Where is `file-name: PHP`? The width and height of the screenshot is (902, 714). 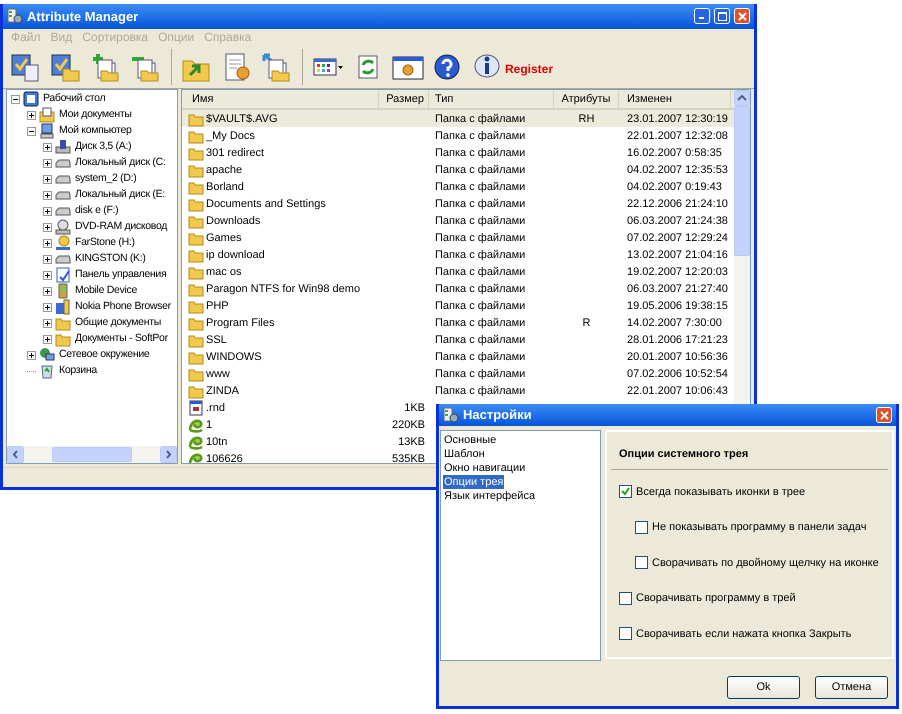 file-name: PHP is located at coordinates (217, 306).